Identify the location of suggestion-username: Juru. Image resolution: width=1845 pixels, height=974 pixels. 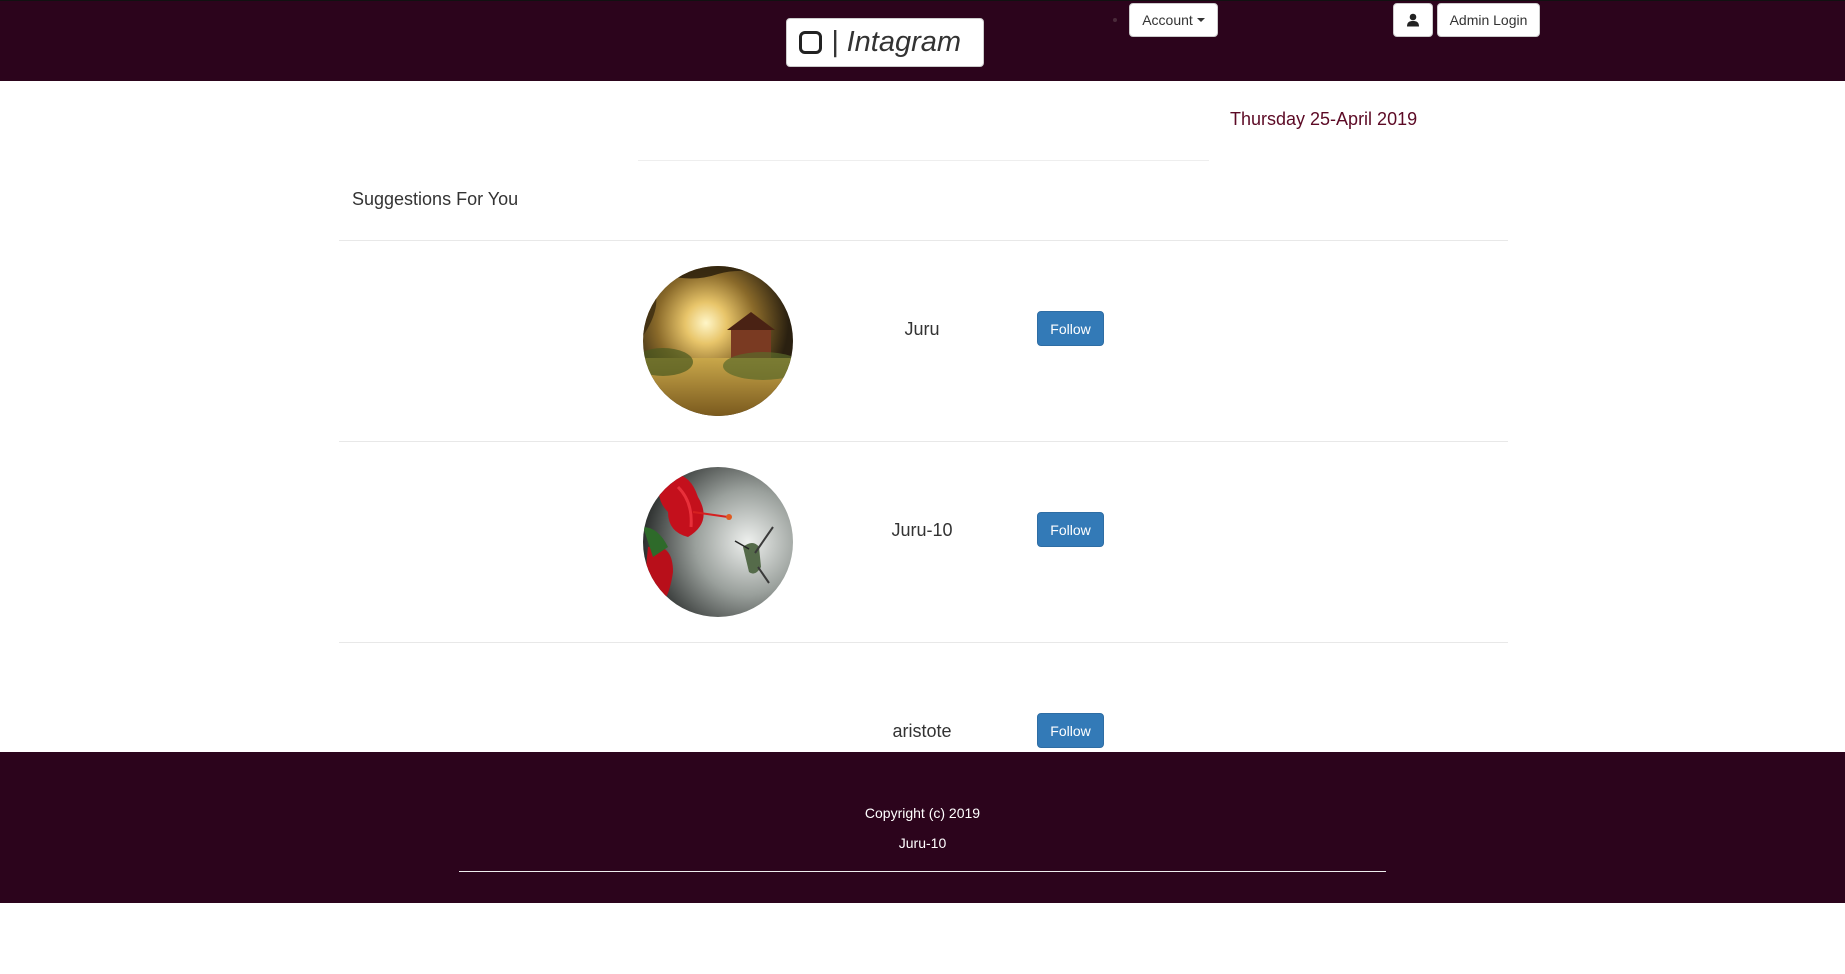
(922, 329).